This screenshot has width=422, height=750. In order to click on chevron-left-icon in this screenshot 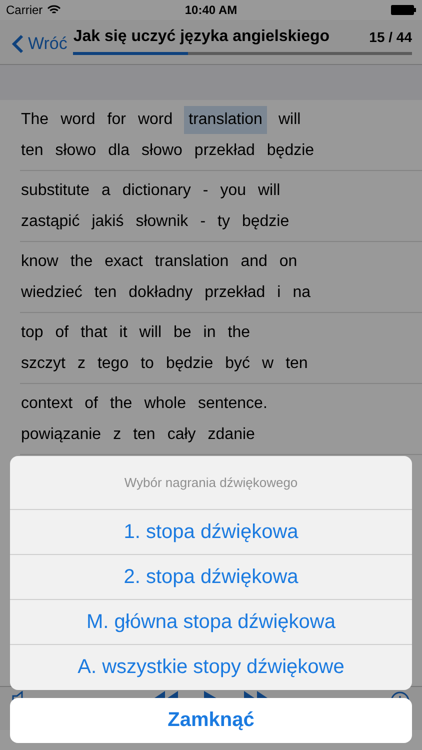, I will do `click(18, 44)`.